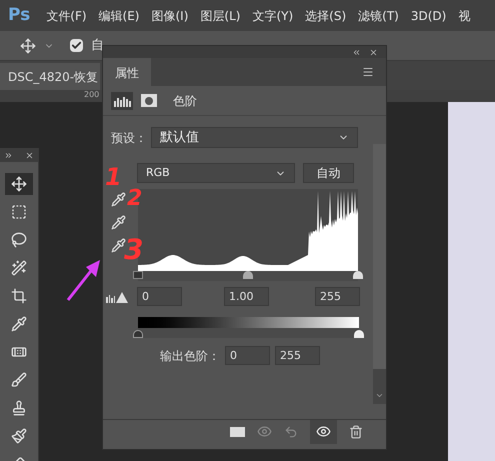  I want to click on channel-dropdown: RGB, so click(216, 173).